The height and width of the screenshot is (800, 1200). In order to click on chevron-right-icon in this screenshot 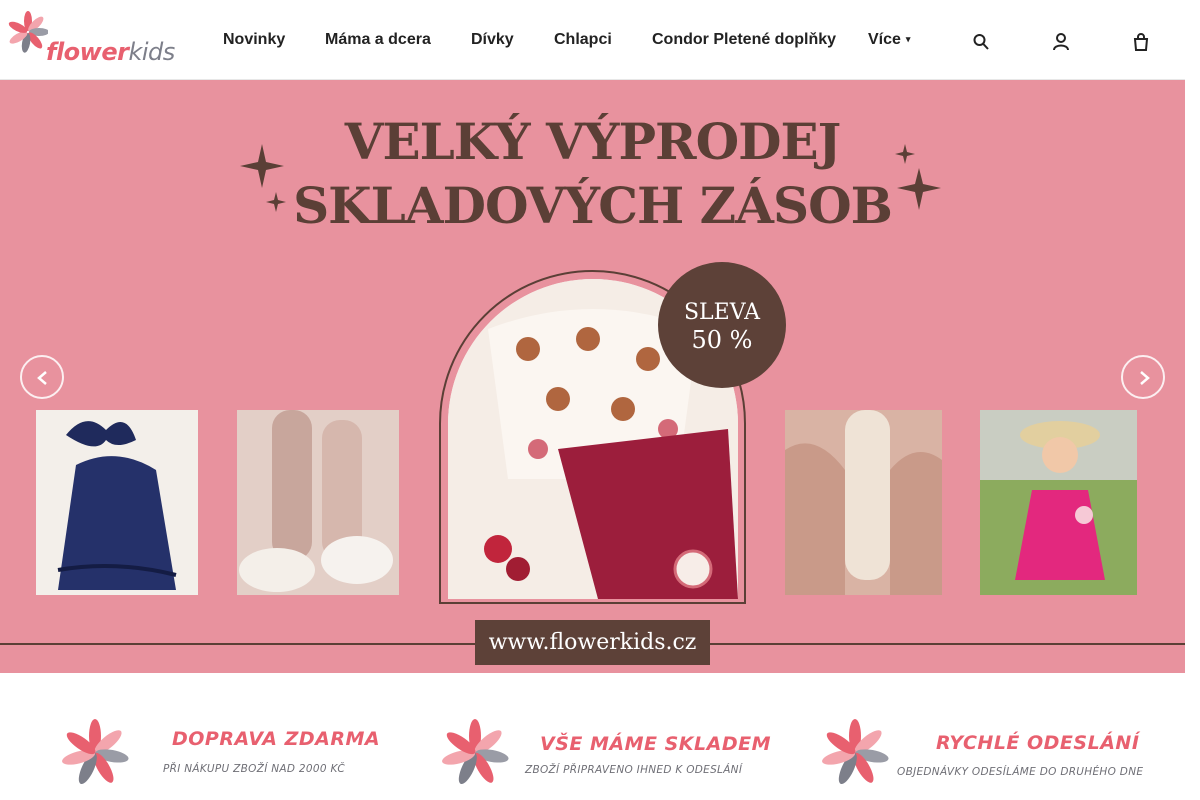, I will do `click(1145, 378)`.